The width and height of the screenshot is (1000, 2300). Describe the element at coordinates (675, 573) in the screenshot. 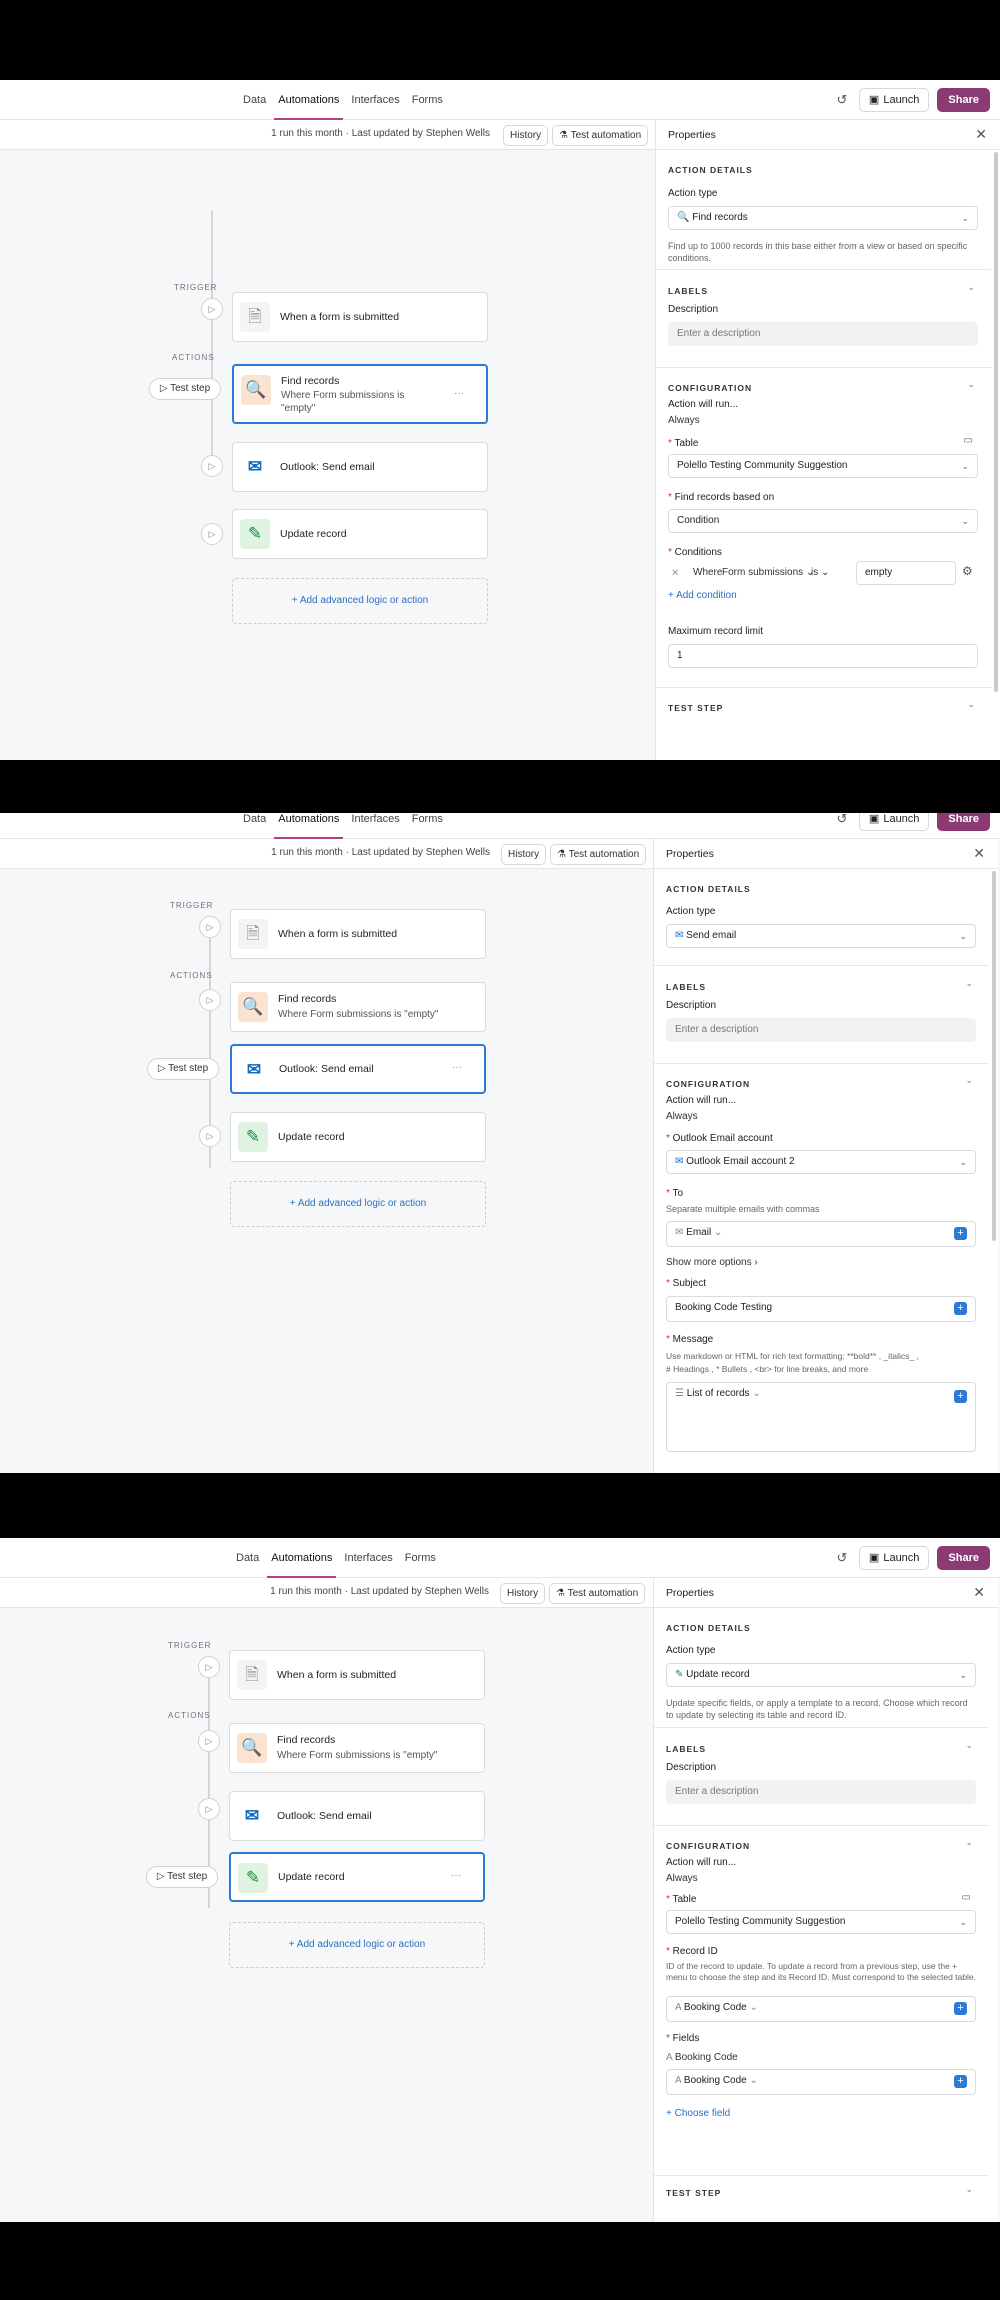

I see `remove-condition-icon: ✕` at that location.